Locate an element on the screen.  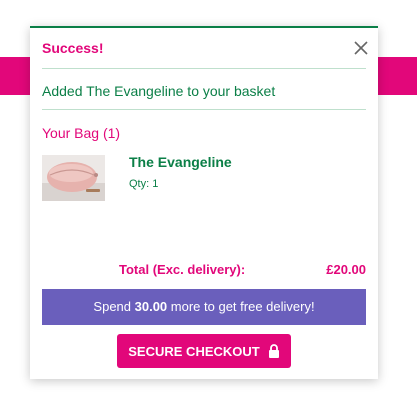
free-delivery-amount: 30.00 is located at coordinates (151, 306).